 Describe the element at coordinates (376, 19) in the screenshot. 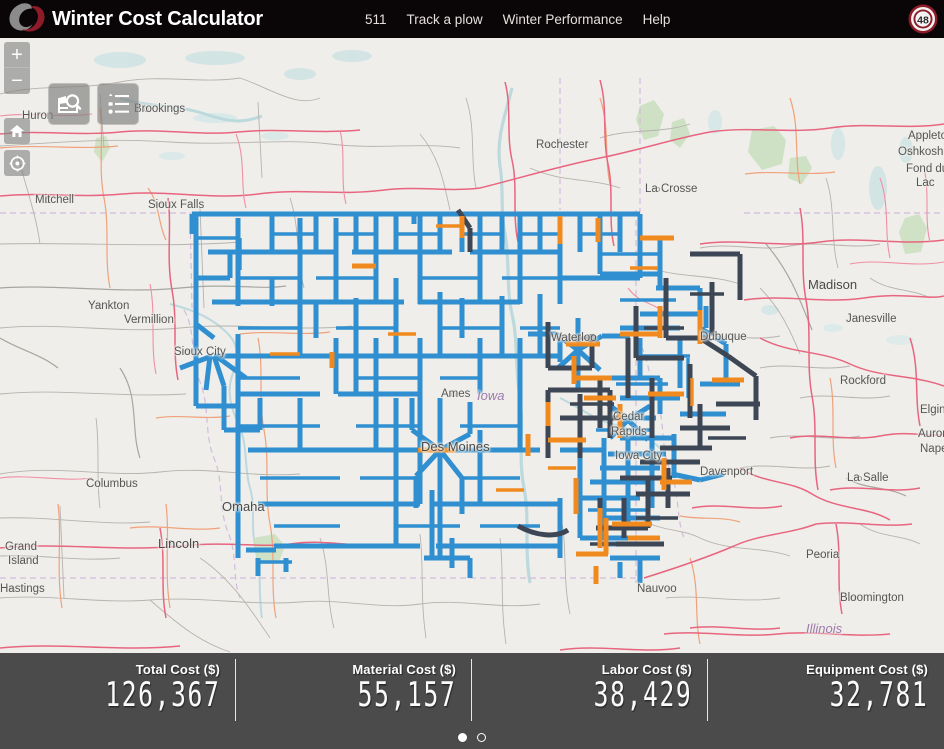

I see `nav-511: 511` at that location.